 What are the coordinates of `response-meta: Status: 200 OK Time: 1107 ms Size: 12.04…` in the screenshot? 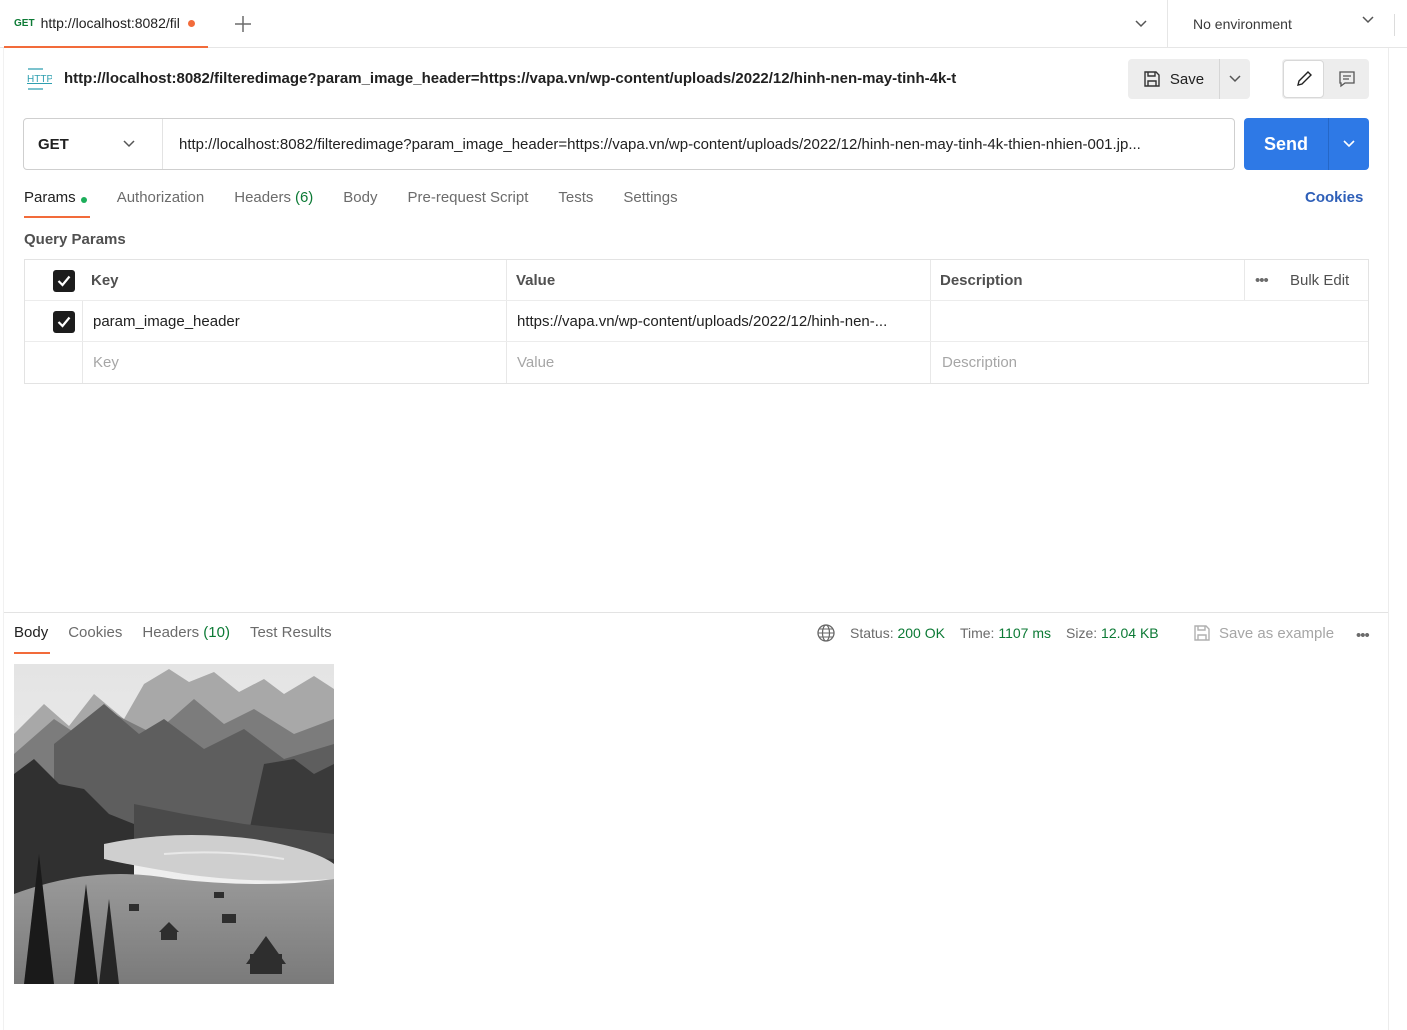 It's located at (987, 633).